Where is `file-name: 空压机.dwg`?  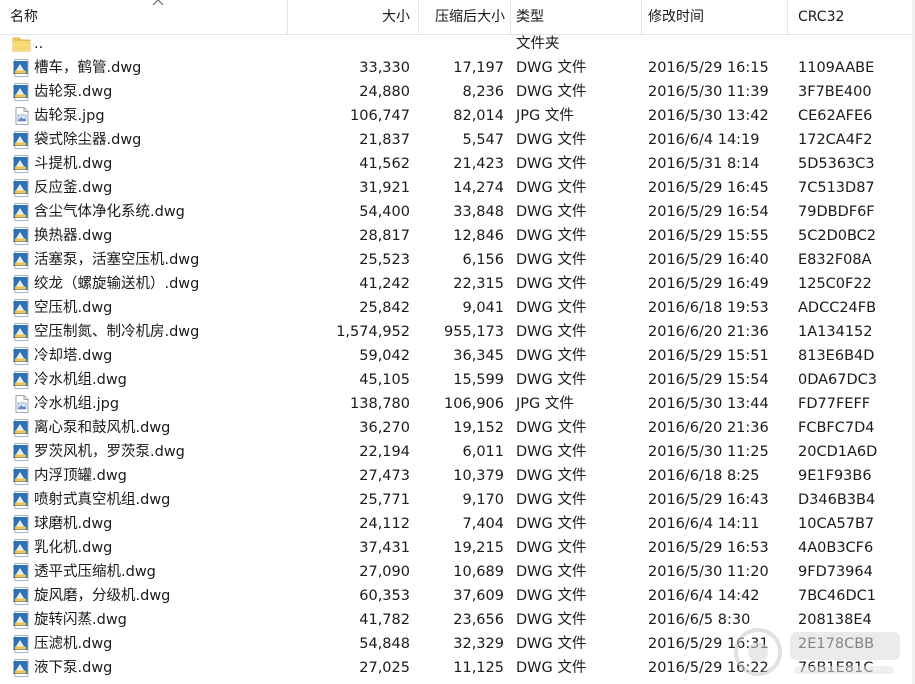 file-name: 空压机.dwg is located at coordinates (73, 308).